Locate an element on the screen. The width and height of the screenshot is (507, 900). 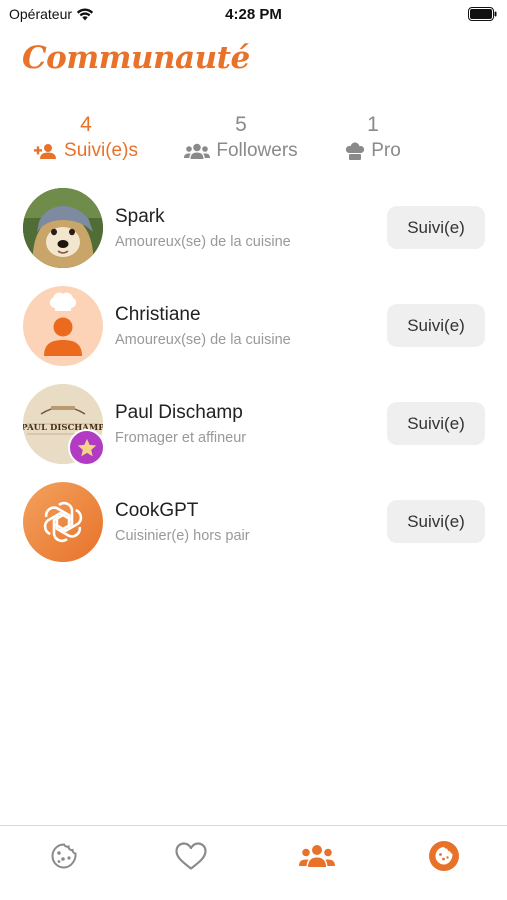
bottom-tab-bar is located at coordinates (253, 862).